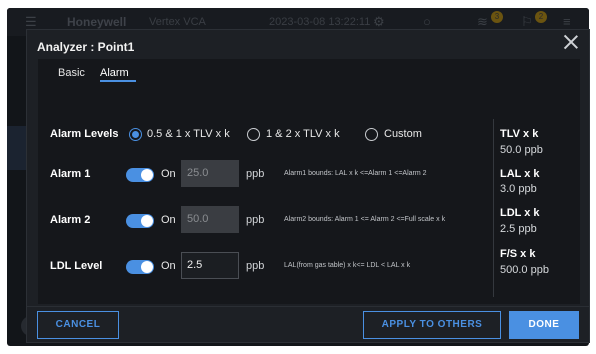 Image resolution: width=596 pixels, height=354 pixels. I want to click on cancel-button: CANCEL, so click(78, 325).